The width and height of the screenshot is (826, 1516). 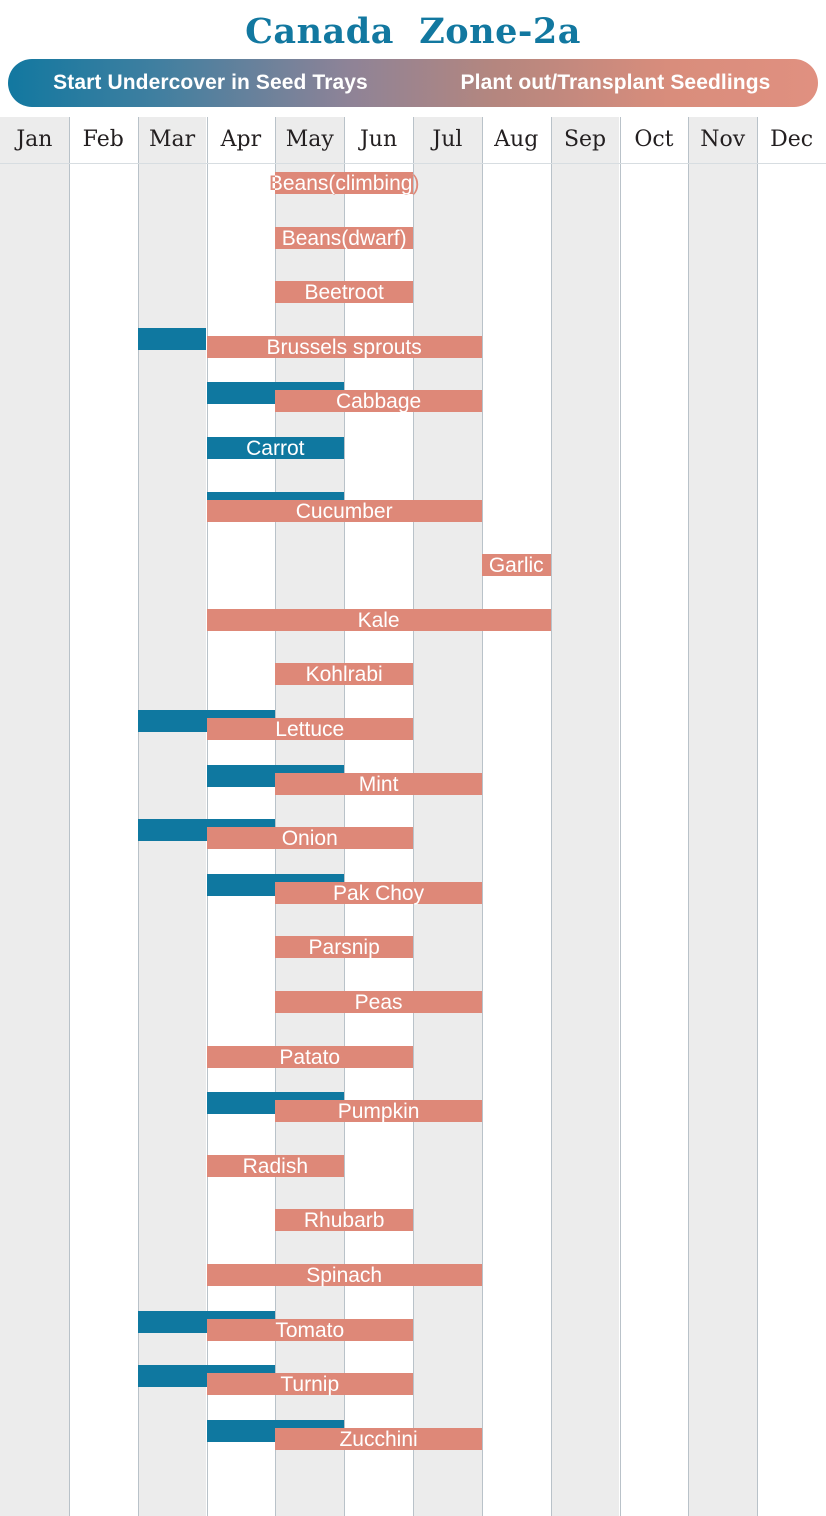 I want to click on legend-plant-label: Plant out/Transplant Seedlings, so click(x=615, y=82).